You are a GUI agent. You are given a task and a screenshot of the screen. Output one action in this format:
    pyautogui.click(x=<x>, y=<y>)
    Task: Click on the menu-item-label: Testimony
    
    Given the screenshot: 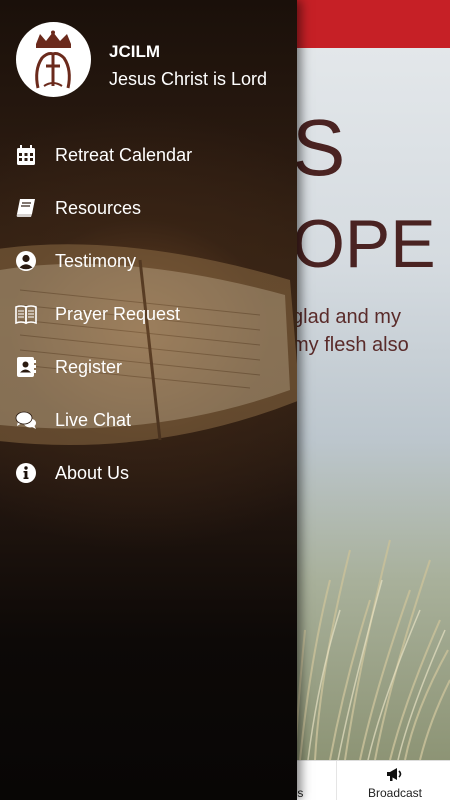 What is the action you would take?
    pyautogui.click(x=96, y=261)
    